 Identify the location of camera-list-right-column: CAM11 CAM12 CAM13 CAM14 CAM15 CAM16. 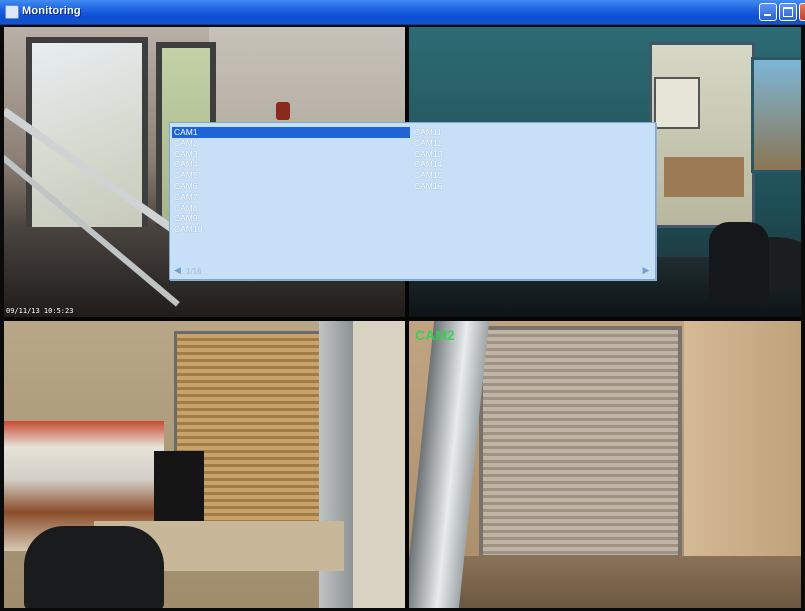
(532, 159).